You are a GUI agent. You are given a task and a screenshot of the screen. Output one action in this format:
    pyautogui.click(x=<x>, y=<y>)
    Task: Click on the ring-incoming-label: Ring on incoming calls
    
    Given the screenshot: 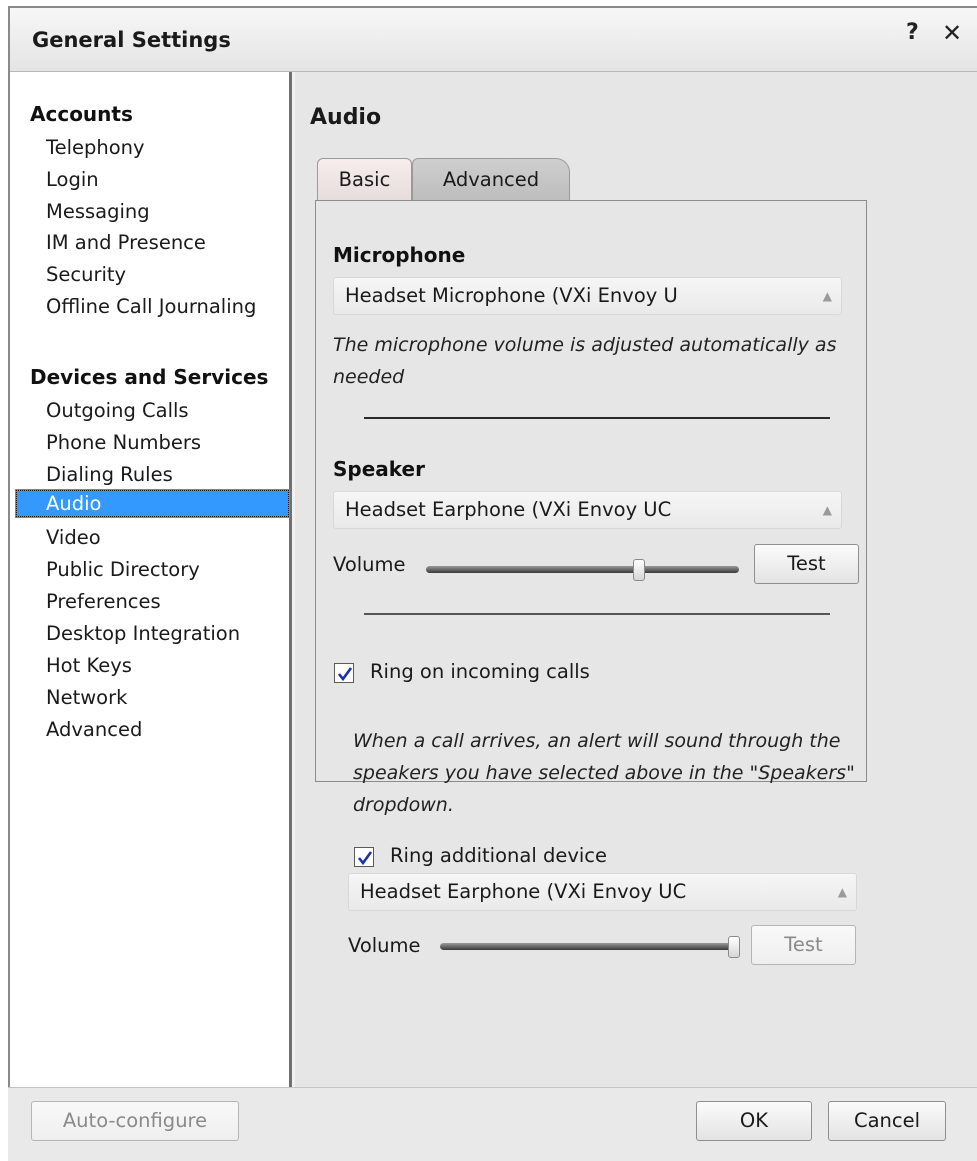 What is the action you would take?
    pyautogui.click(x=480, y=671)
    